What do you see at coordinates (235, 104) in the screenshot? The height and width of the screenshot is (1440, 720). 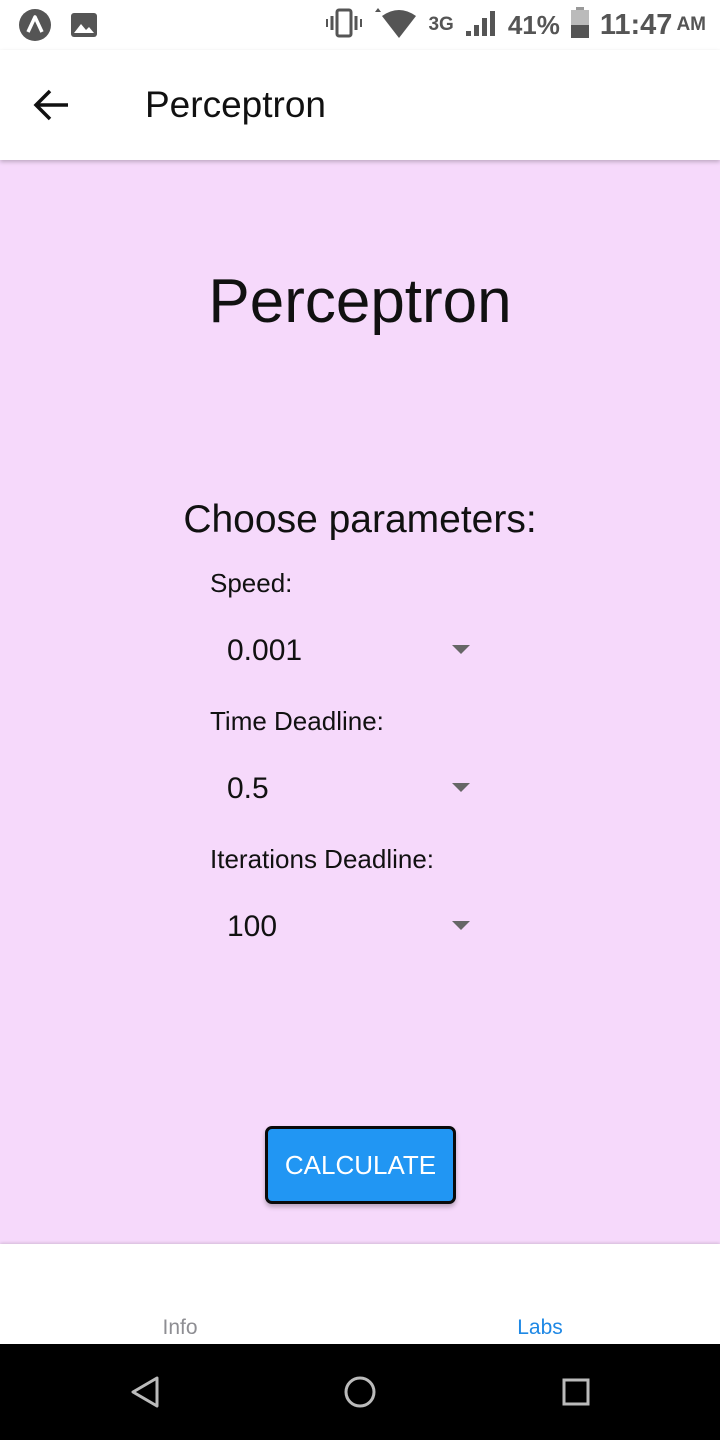 I see `app-bar-title: Perceptron` at bounding box center [235, 104].